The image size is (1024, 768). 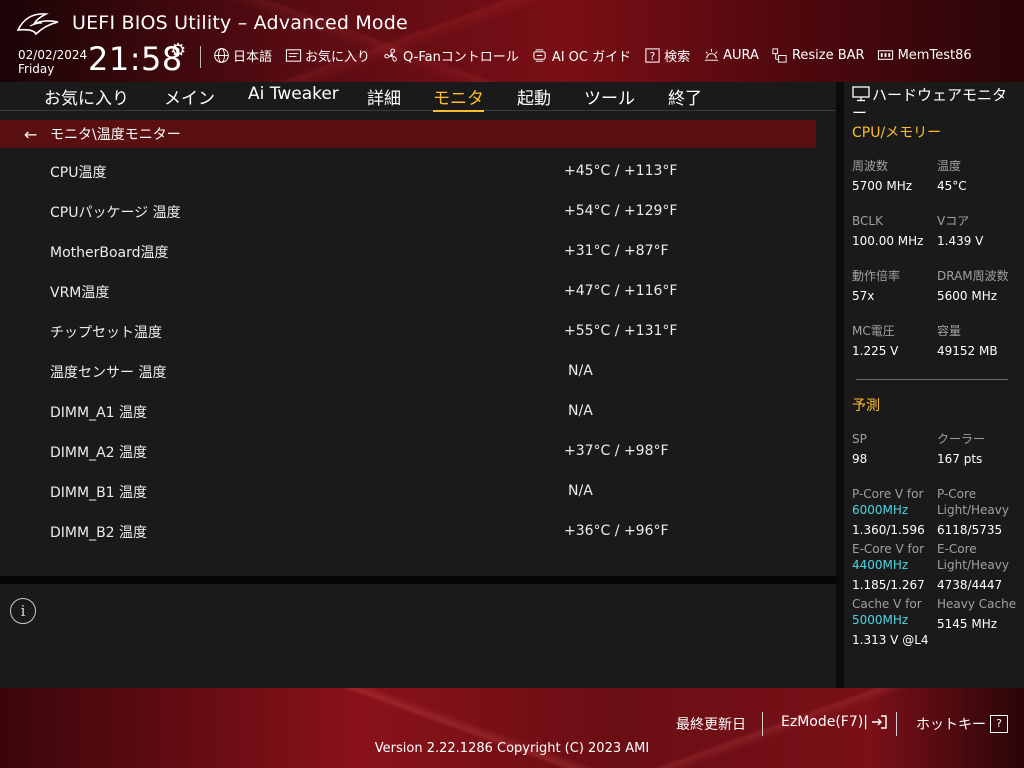 What do you see at coordinates (888, 530) in the screenshot?
I see `pcore-v-value: 1.360/1.596` at bounding box center [888, 530].